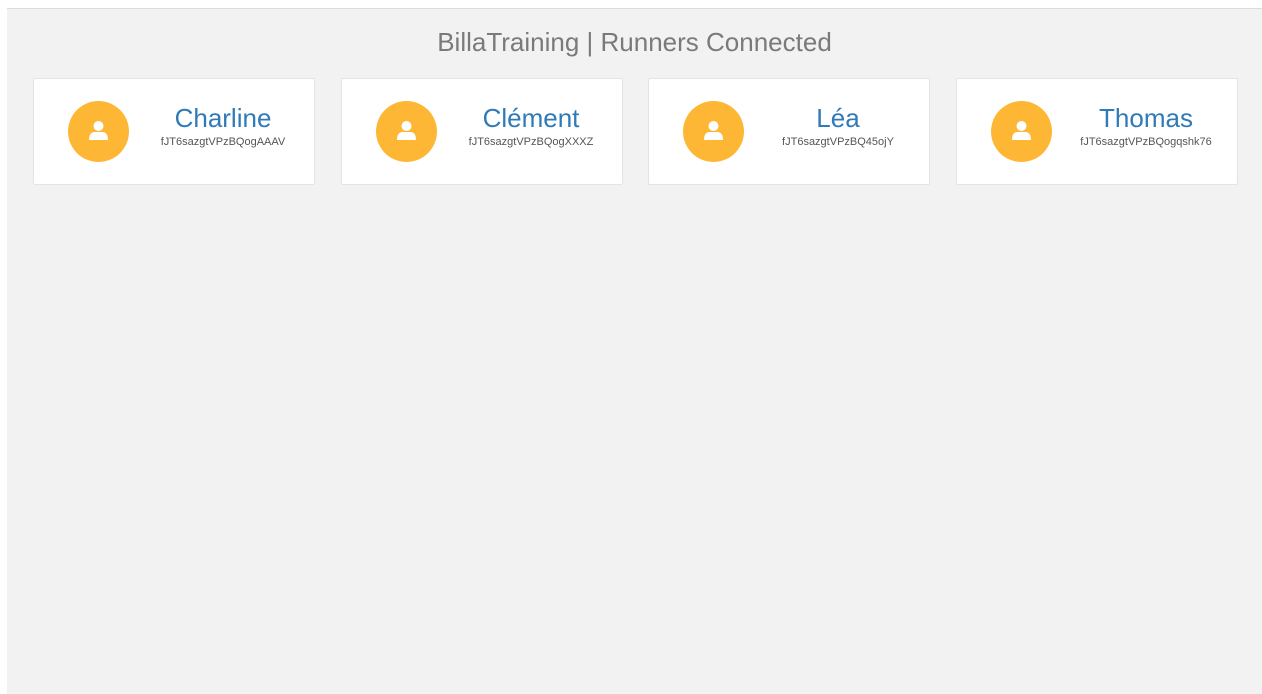 The width and height of the screenshot is (1262, 694). I want to click on runner-id: fJT6sazgtVPzBQogAAAV, so click(223, 142).